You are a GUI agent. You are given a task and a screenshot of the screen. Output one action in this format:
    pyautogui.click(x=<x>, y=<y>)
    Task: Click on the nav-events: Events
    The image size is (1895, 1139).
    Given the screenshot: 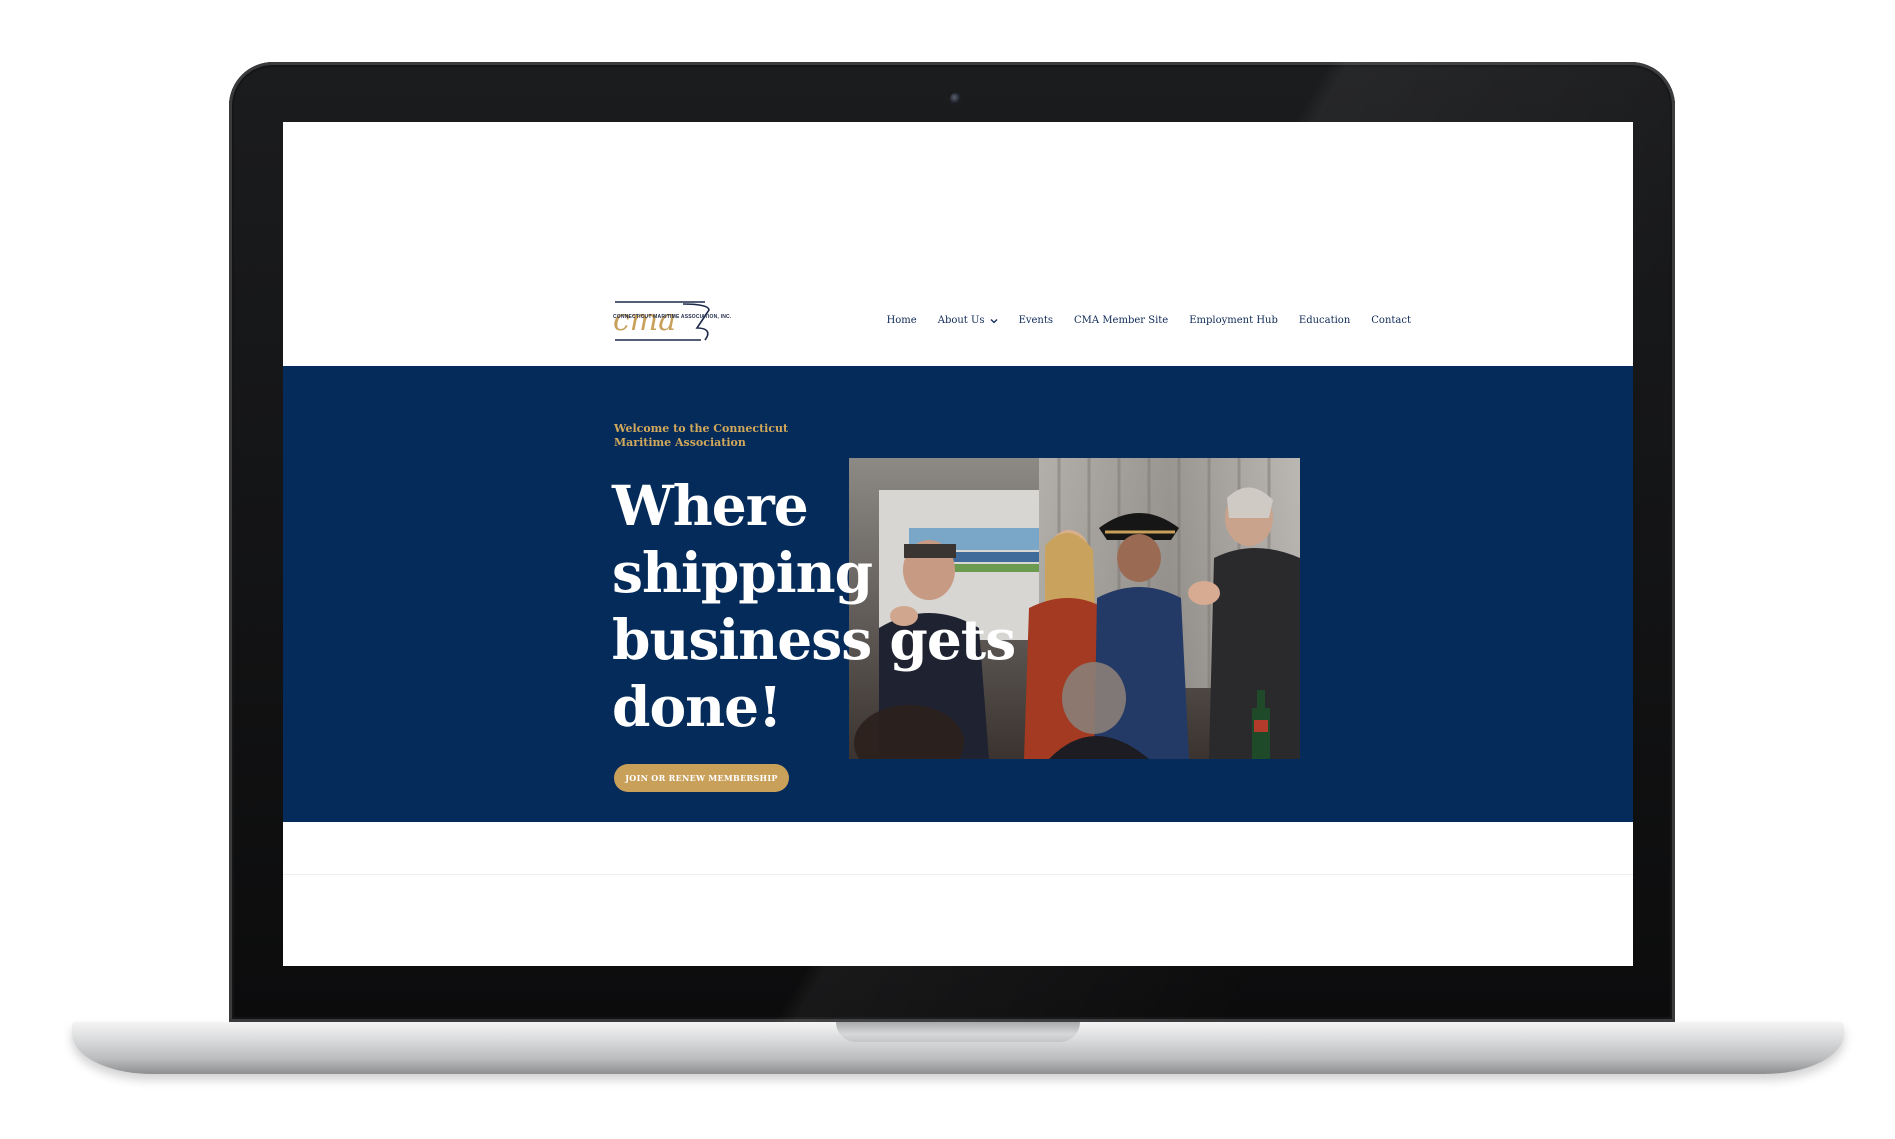 What is the action you would take?
    pyautogui.click(x=1036, y=320)
    